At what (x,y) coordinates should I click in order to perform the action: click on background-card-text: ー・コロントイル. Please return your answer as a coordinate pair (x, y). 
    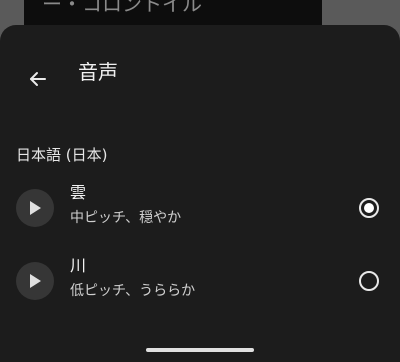
    Looking at the image, I should click on (122, 8).